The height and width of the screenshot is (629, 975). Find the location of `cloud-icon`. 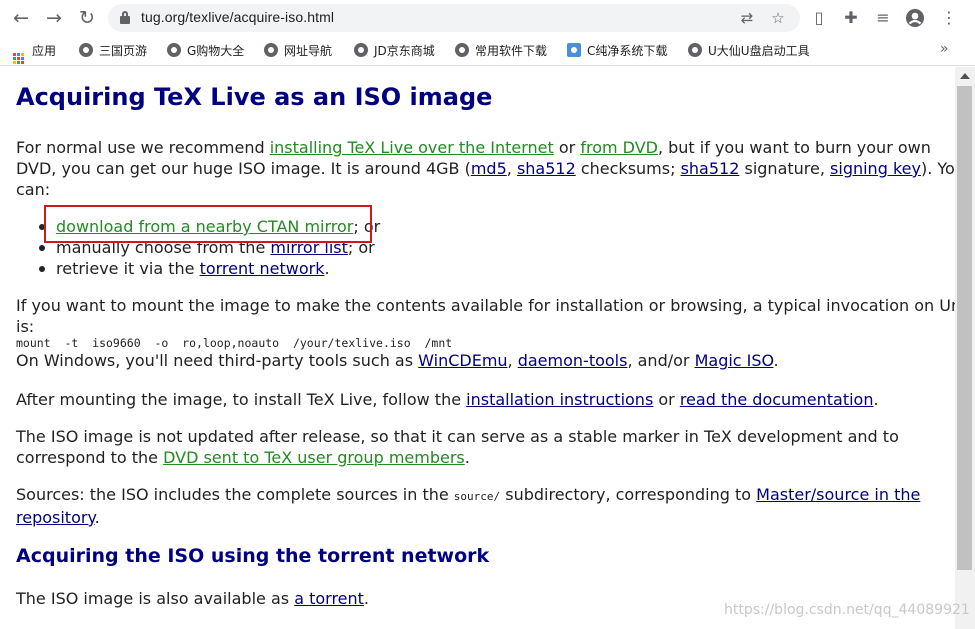

cloud-icon is located at coordinates (574, 50).